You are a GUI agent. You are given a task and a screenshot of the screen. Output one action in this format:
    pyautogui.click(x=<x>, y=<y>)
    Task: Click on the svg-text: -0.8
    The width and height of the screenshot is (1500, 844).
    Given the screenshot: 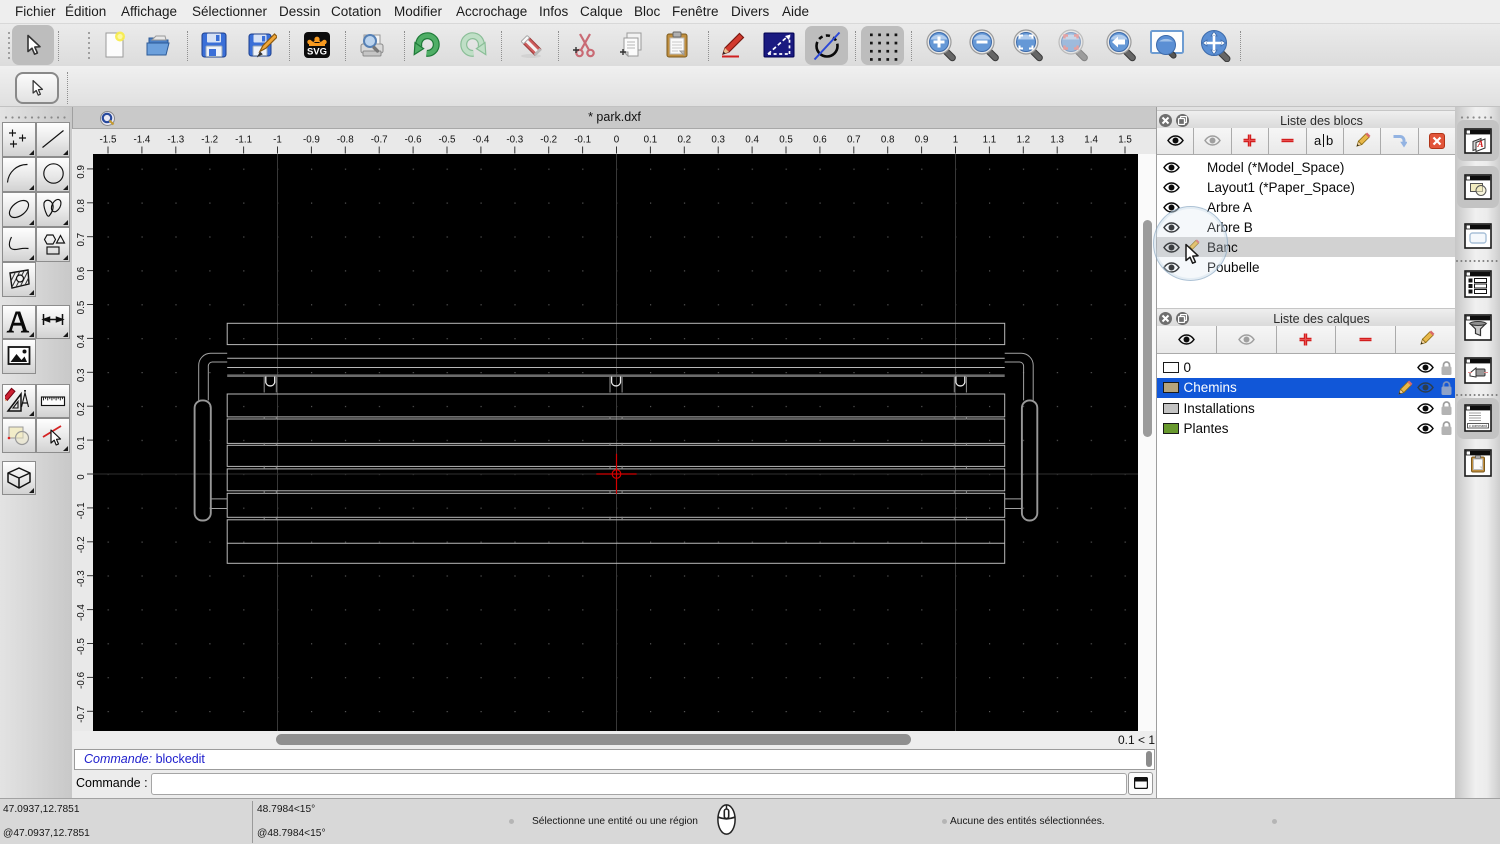 What is the action you would take?
    pyautogui.click(x=345, y=140)
    